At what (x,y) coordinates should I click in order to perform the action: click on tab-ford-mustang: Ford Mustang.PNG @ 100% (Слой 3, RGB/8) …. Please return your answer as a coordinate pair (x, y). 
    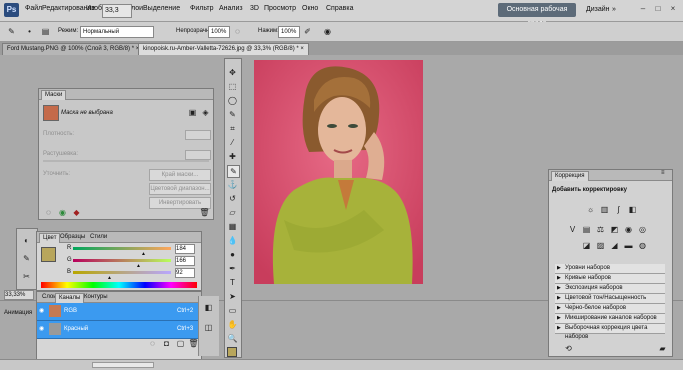
    Looking at the image, I should click on (73, 49).